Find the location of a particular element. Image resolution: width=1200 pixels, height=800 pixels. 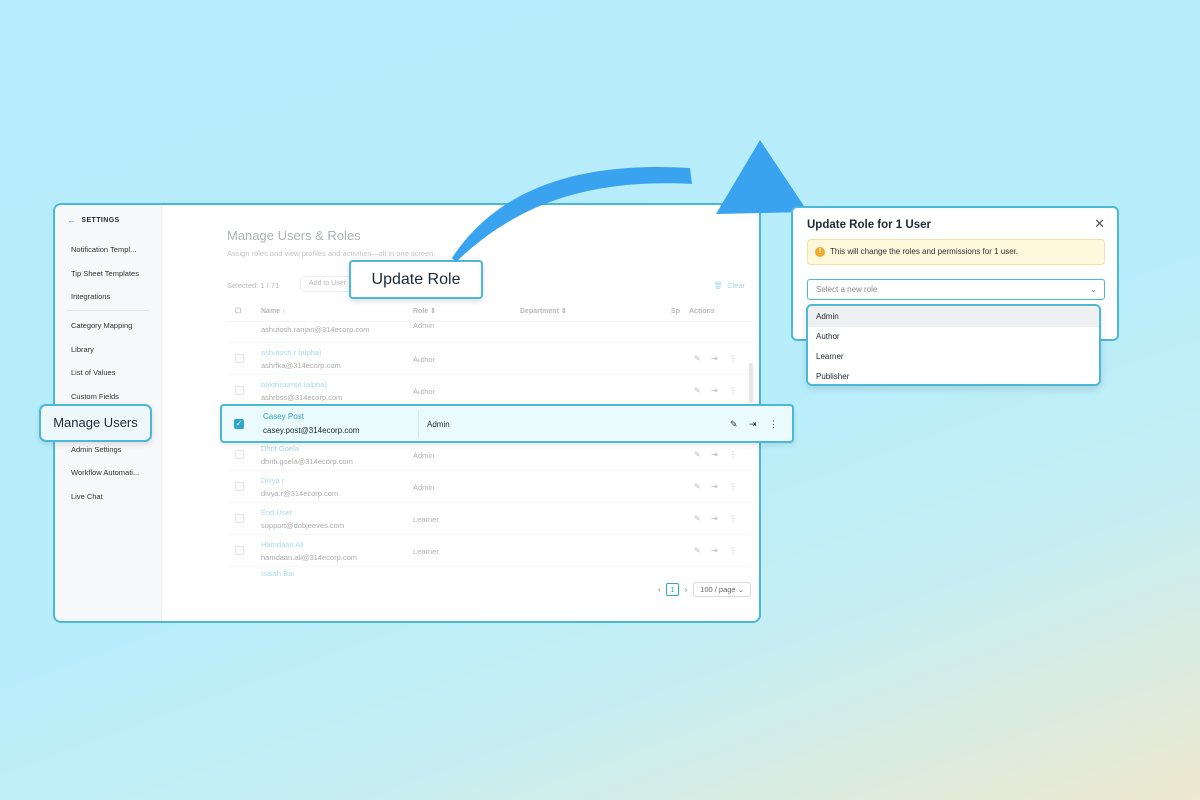

curved-arrow-graphic is located at coordinates (630, 201).